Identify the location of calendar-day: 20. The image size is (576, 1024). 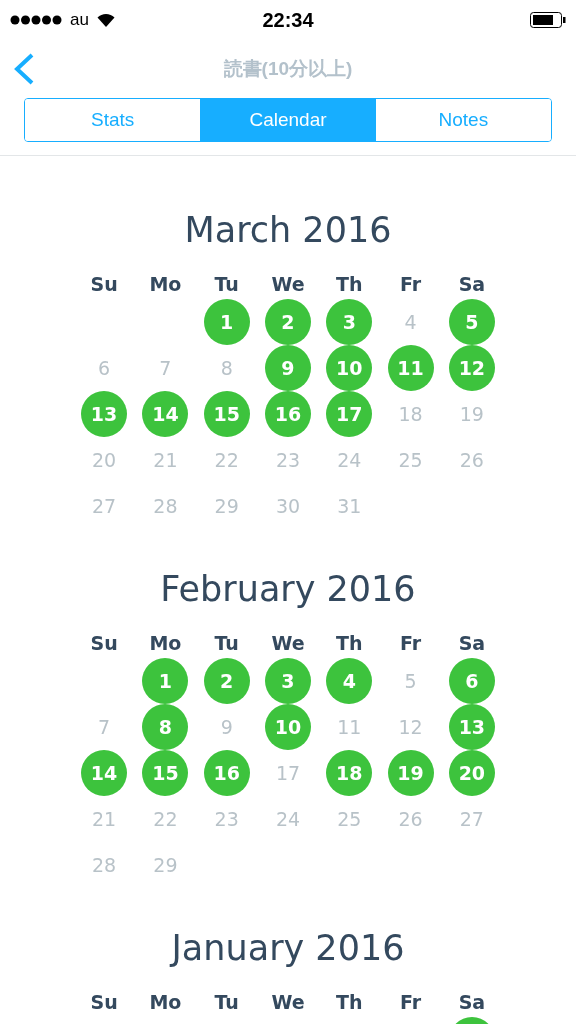
(104, 460).